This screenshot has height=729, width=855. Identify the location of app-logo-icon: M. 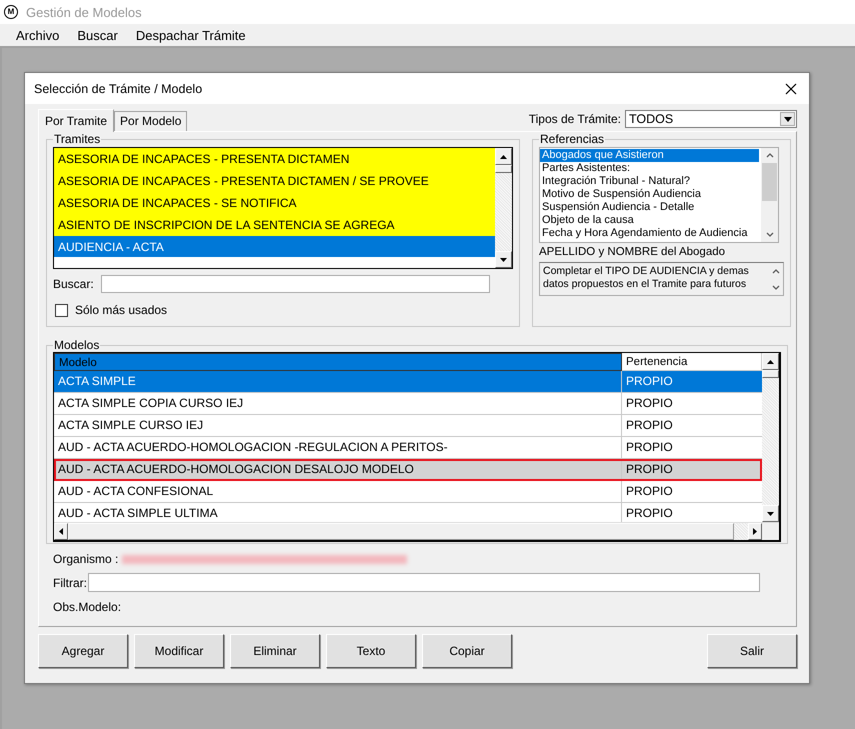
(11, 12).